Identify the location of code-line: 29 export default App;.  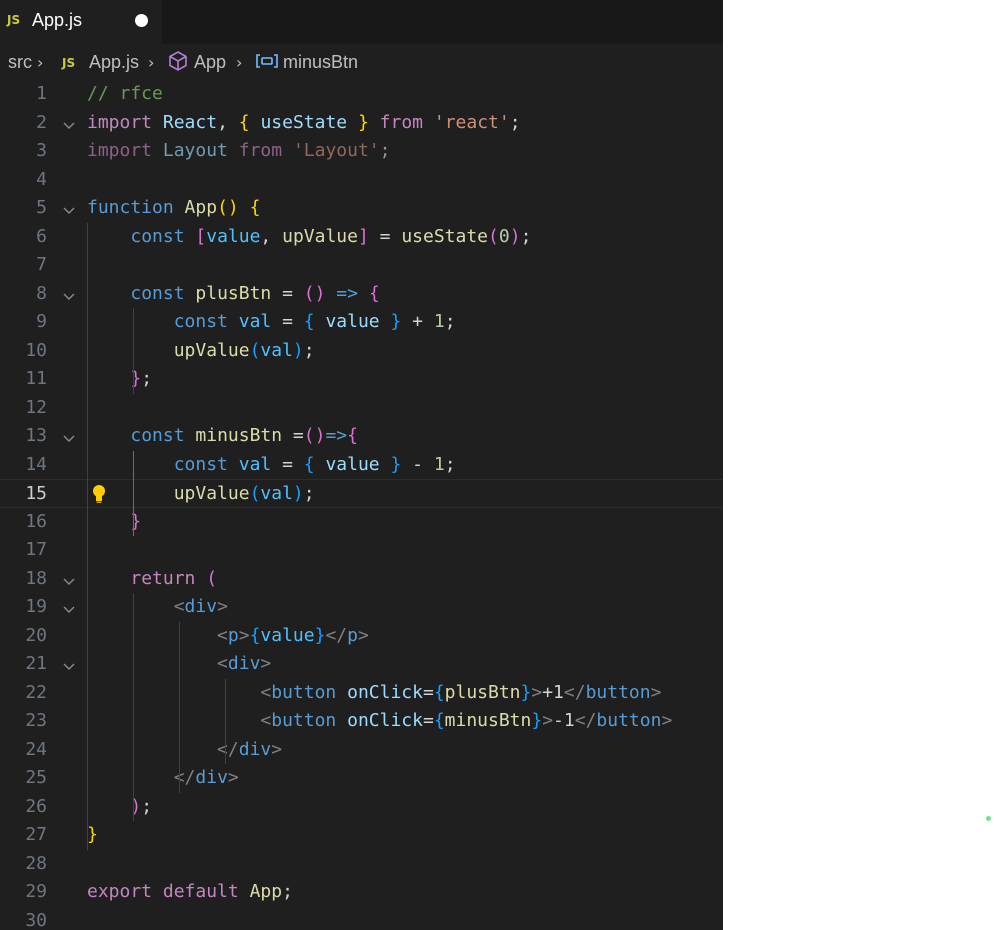
(361, 892).